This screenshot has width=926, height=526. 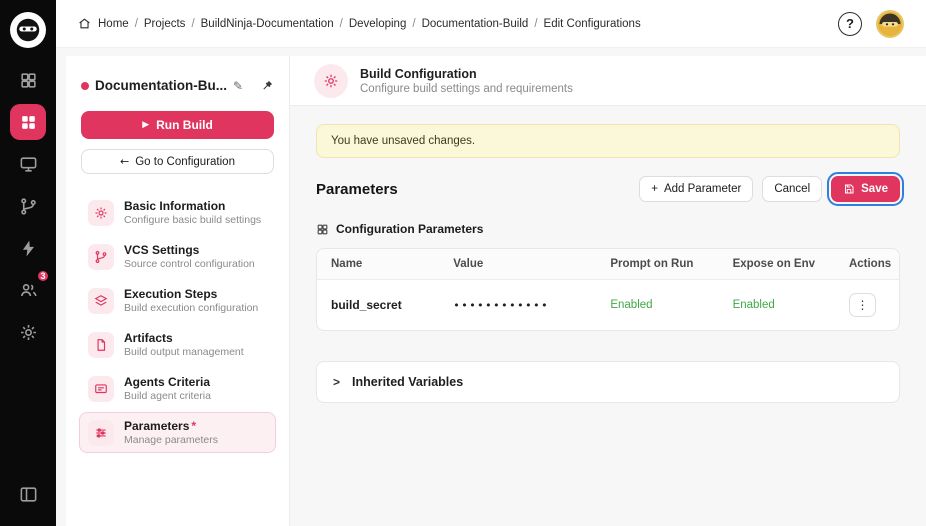 What do you see at coordinates (185, 161) in the screenshot?
I see `goto-configuration-label: Go to Configuration` at bounding box center [185, 161].